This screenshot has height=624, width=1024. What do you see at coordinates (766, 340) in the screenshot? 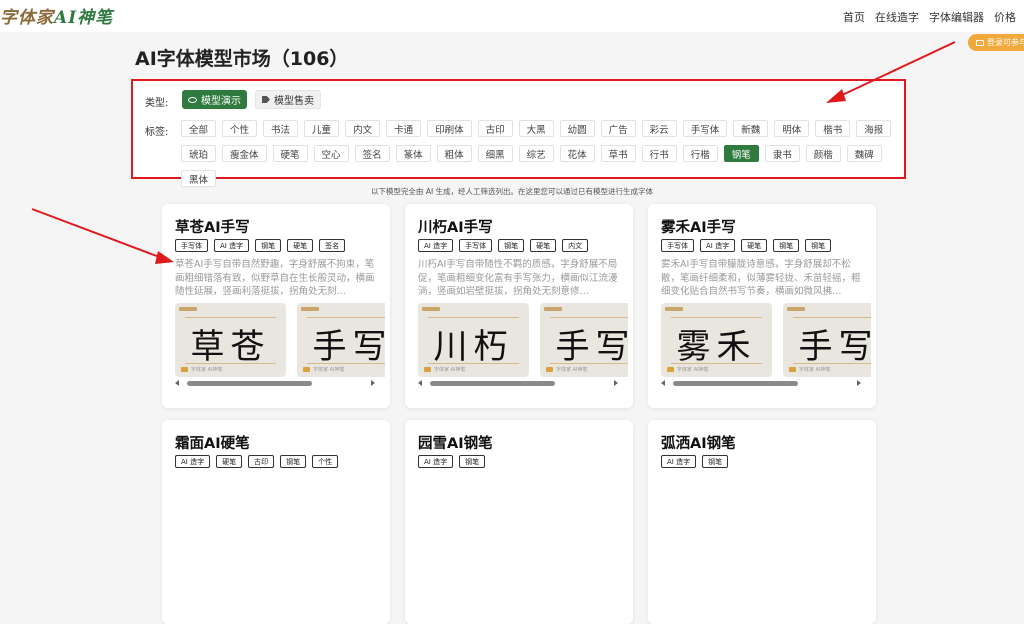
I see `card-preview-strip: 雾禾 字体家 AI神笔 手写 字体家 AI神笔` at bounding box center [766, 340].